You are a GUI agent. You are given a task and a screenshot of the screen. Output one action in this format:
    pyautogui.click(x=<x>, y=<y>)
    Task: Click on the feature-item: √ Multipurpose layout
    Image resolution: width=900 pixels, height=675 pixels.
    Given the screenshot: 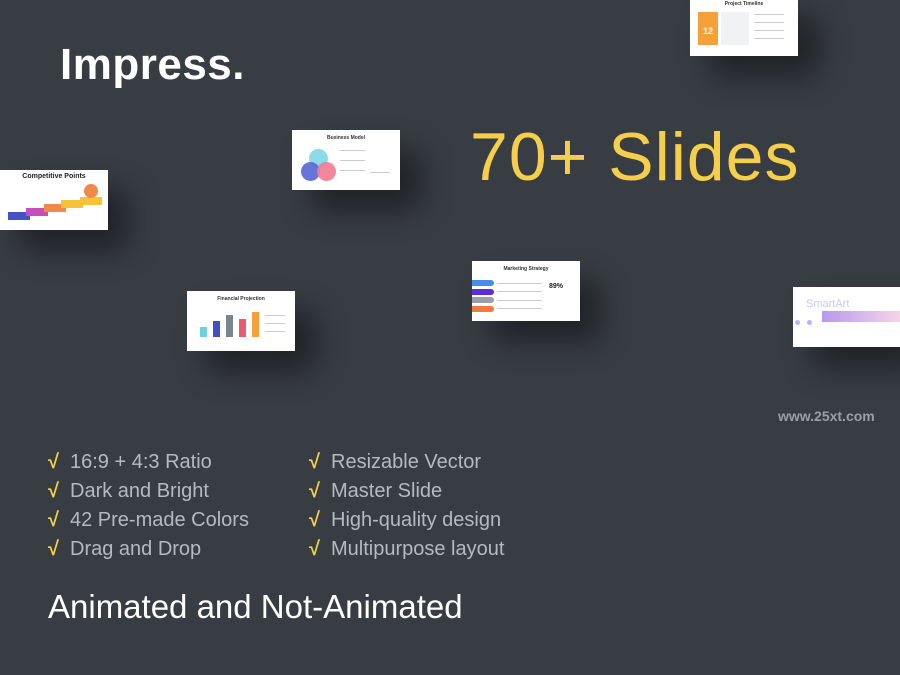 What is the action you would take?
    pyautogui.click(x=406, y=549)
    